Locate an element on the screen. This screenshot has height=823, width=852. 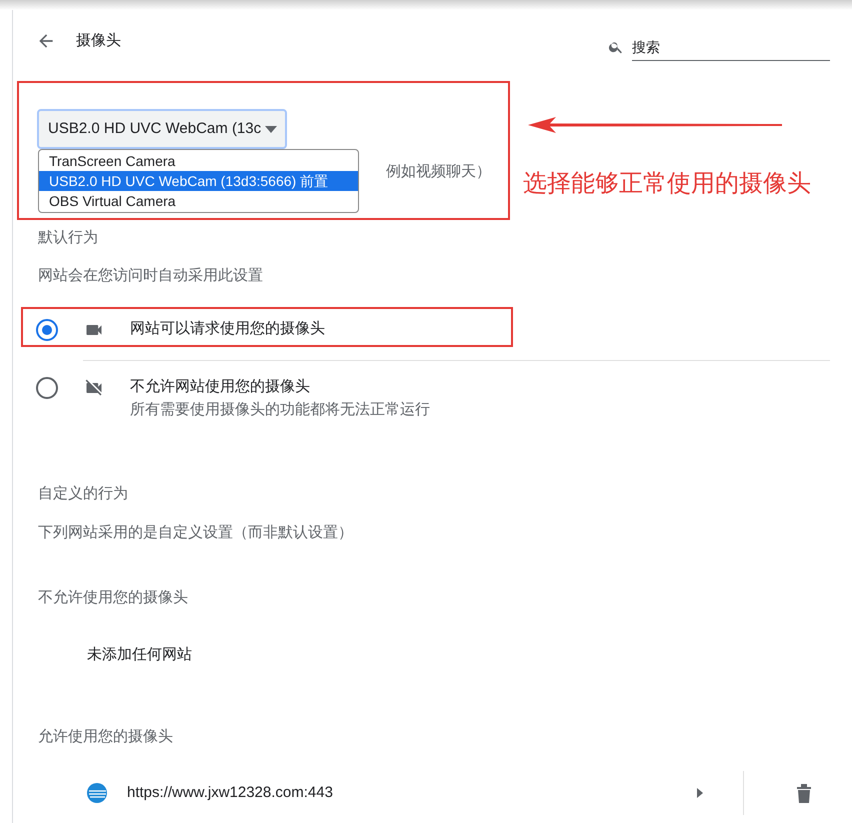
option-label: 不允许网站使用您的摄像头 is located at coordinates (220, 387).